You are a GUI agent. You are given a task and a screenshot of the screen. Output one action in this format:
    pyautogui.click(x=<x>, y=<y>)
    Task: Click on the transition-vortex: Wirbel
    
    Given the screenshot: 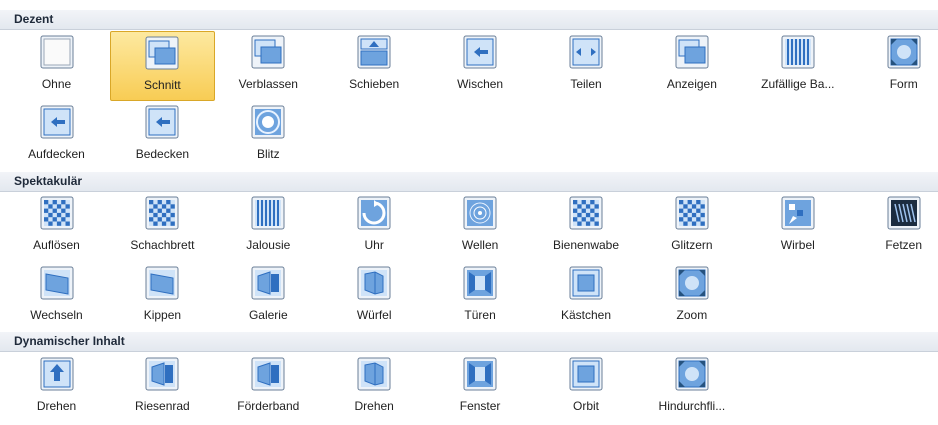 What is the action you would take?
    pyautogui.click(x=797, y=227)
    